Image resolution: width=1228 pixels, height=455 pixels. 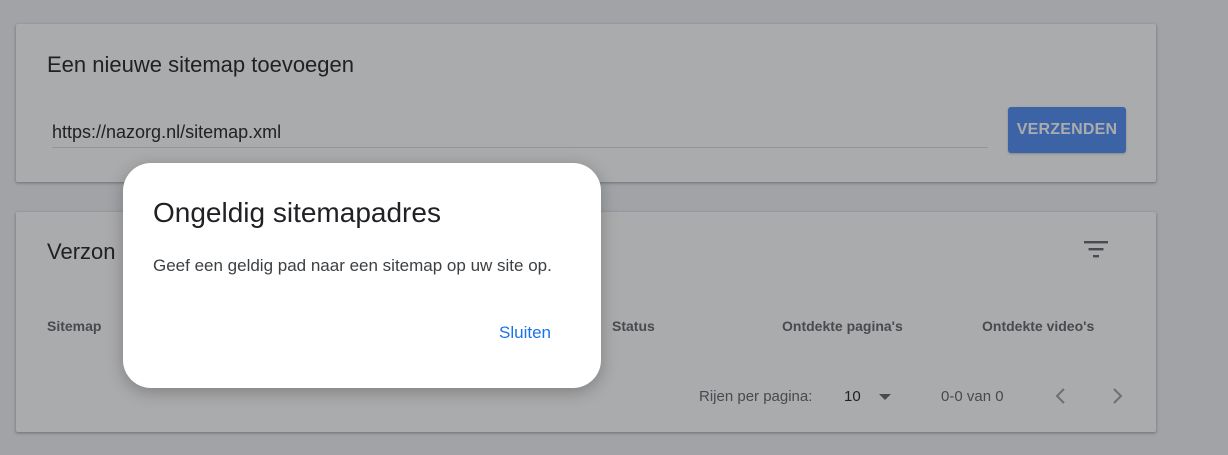 What do you see at coordinates (525, 333) in the screenshot?
I see `close-button: Sluiten` at bounding box center [525, 333].